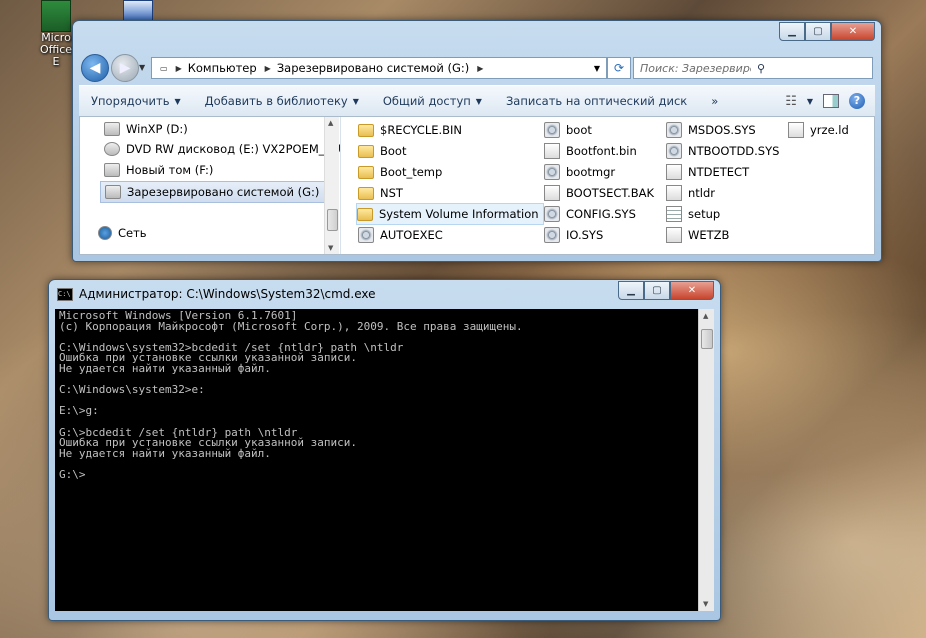 The image size is (926, 638). What do you see at coordinates (164, 68) in the screenshot?
I see `computer-icon: ▭` at bounding box center [164, 68].